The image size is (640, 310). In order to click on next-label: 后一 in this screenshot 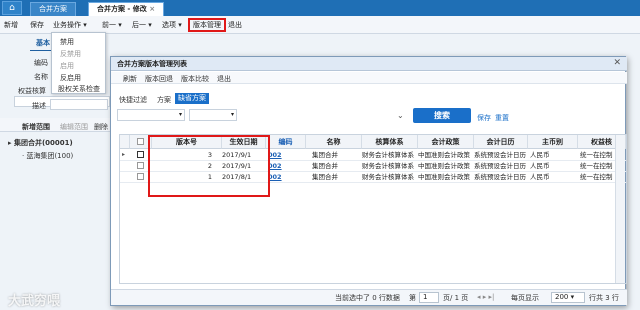, I will do `click(139, 25)`.